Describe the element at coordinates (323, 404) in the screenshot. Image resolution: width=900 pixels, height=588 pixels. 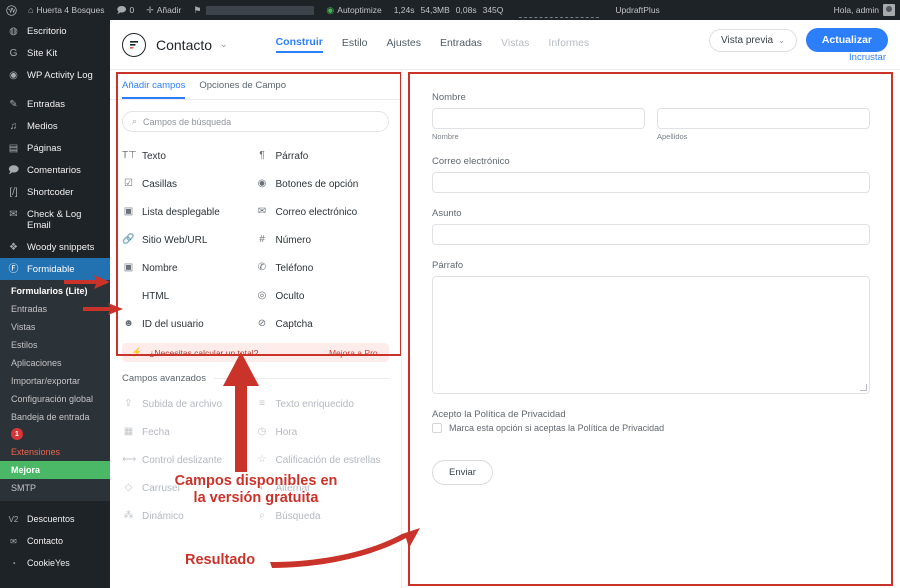
I see `field-type-texto-enriquecido: ≡ Texto enriquecido` at that location.